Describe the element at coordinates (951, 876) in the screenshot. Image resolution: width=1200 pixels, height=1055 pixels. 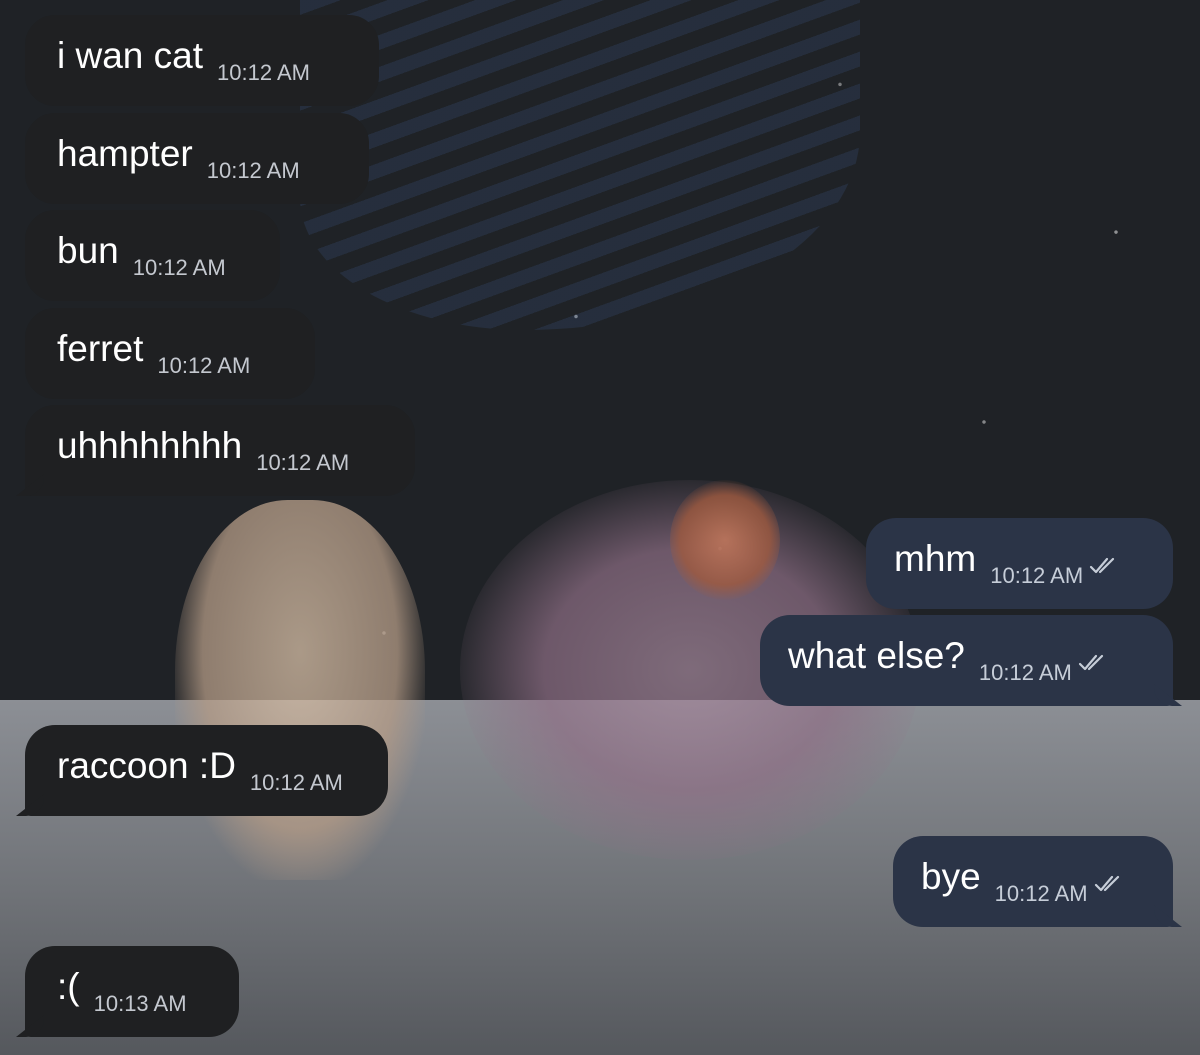
I see `message-text: bye` at that location.